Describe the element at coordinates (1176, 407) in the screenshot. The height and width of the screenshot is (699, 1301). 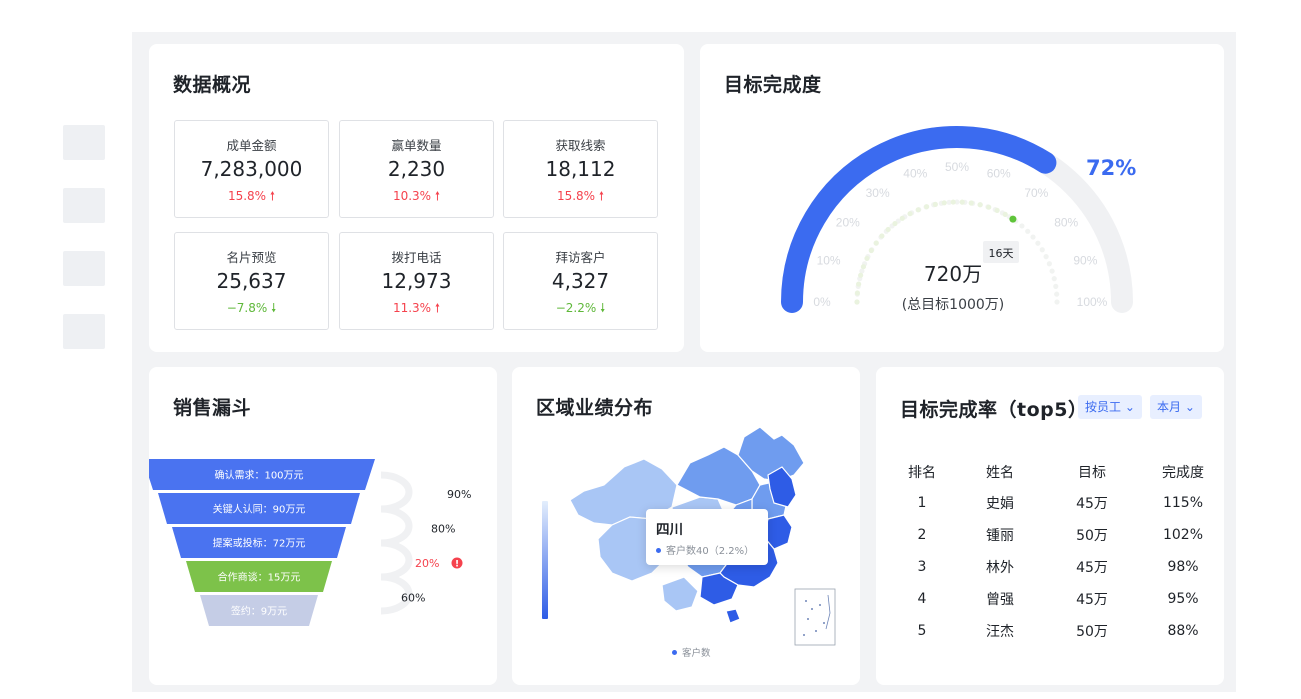
I see `filter-this-month: 本月 ⌄` at that location.